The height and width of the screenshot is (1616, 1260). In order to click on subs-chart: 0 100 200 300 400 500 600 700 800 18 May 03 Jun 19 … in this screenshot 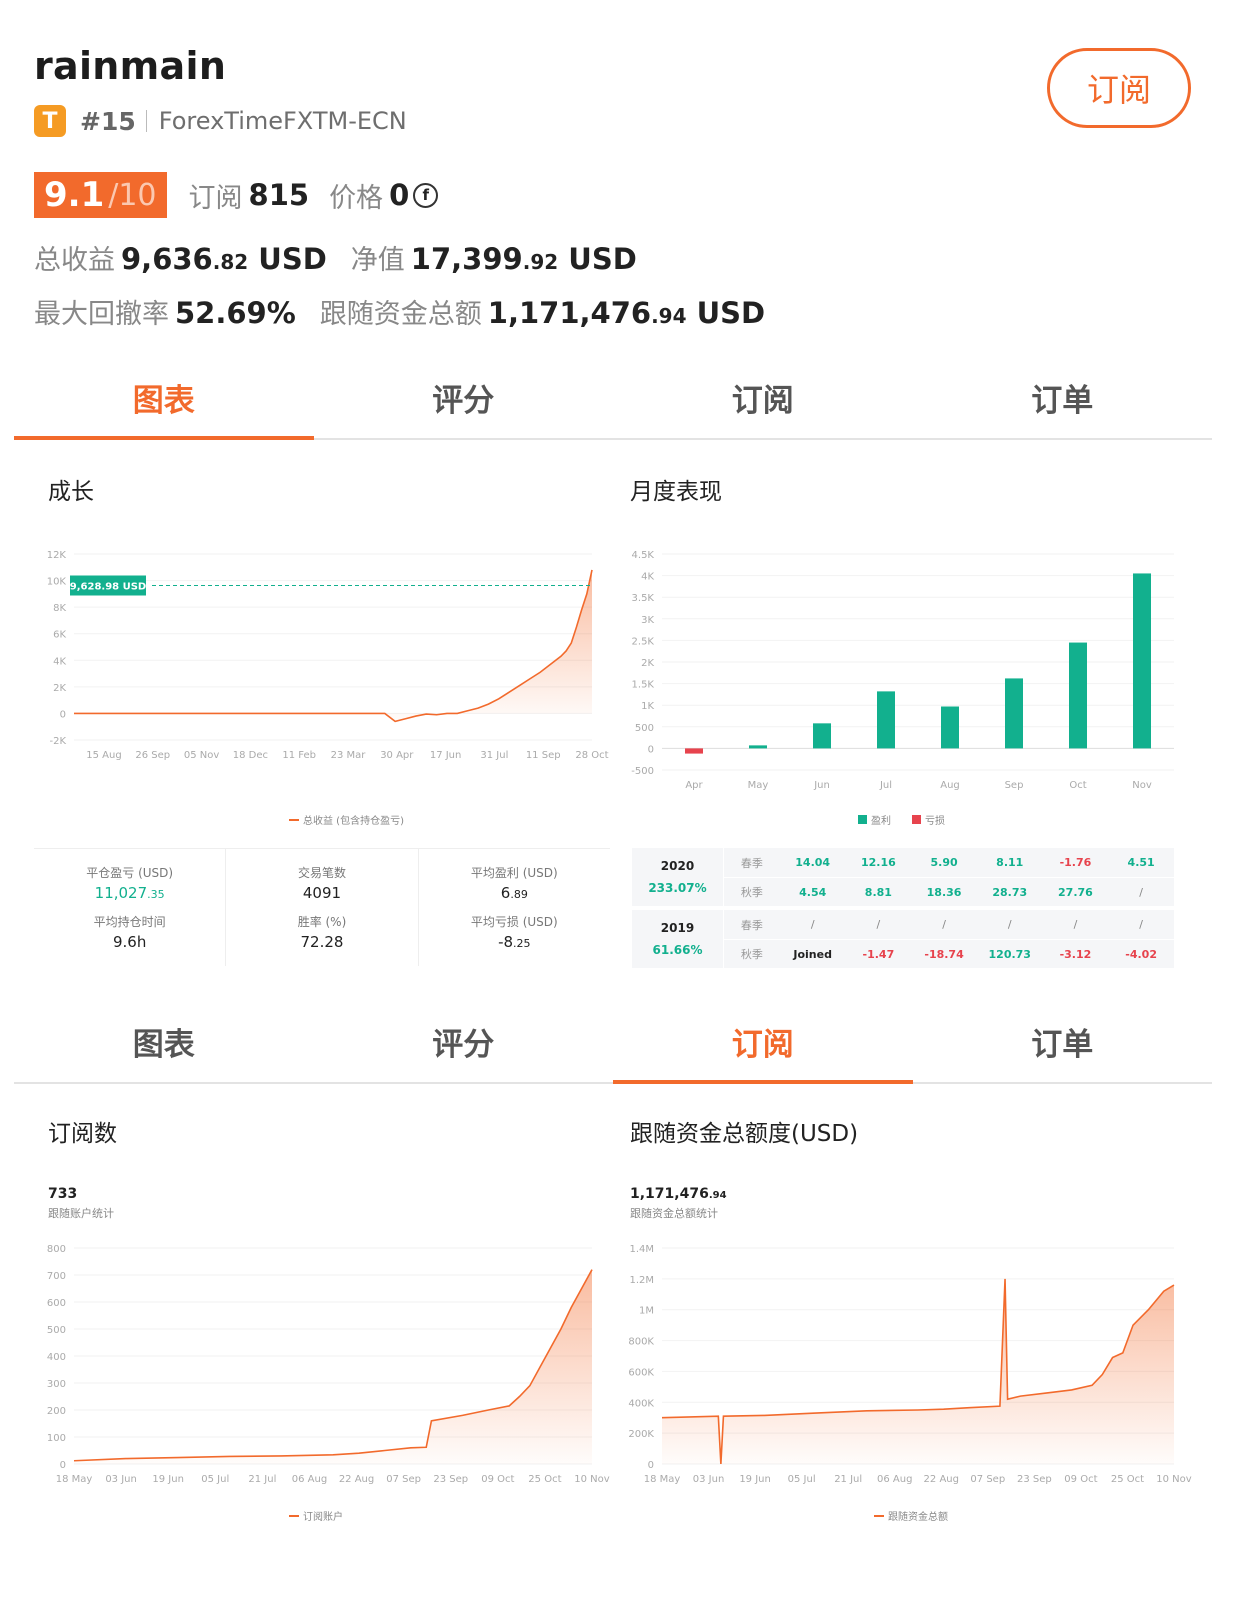, I will do `click(328, 1383)`.